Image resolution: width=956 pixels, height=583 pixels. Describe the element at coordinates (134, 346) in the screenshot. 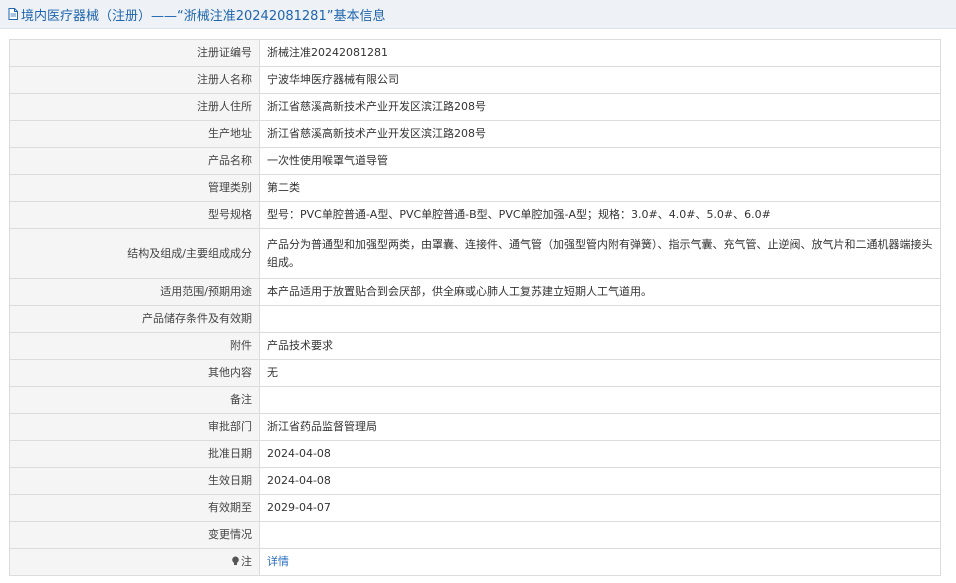

I see `row-label-attachment: 附件` at that location.